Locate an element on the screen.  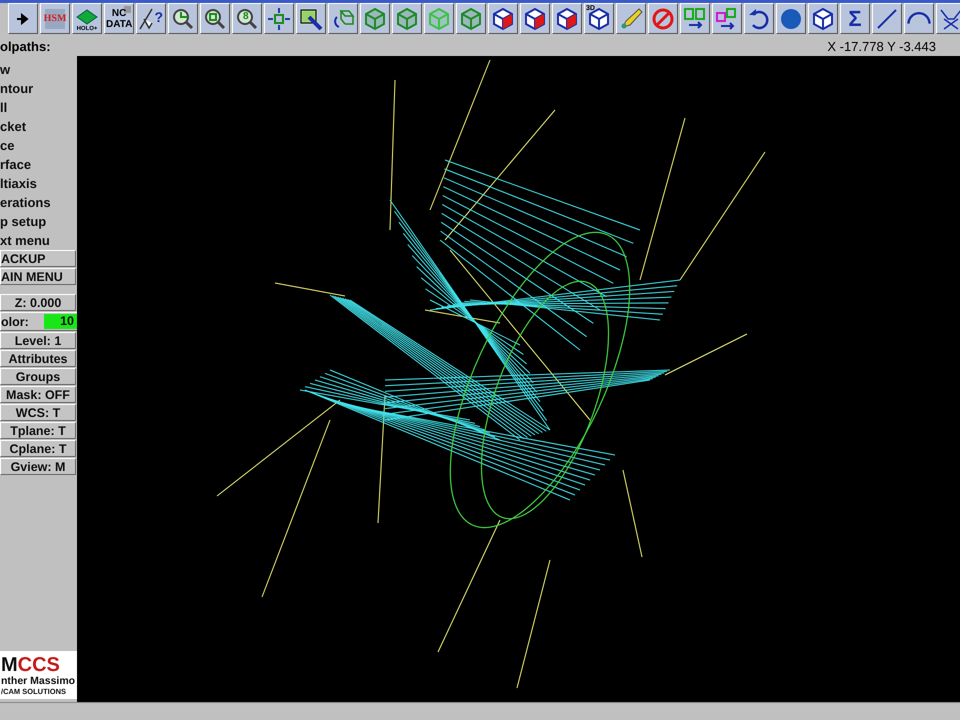
setting-button: Cplane: T is located at coordinates (38, 448).